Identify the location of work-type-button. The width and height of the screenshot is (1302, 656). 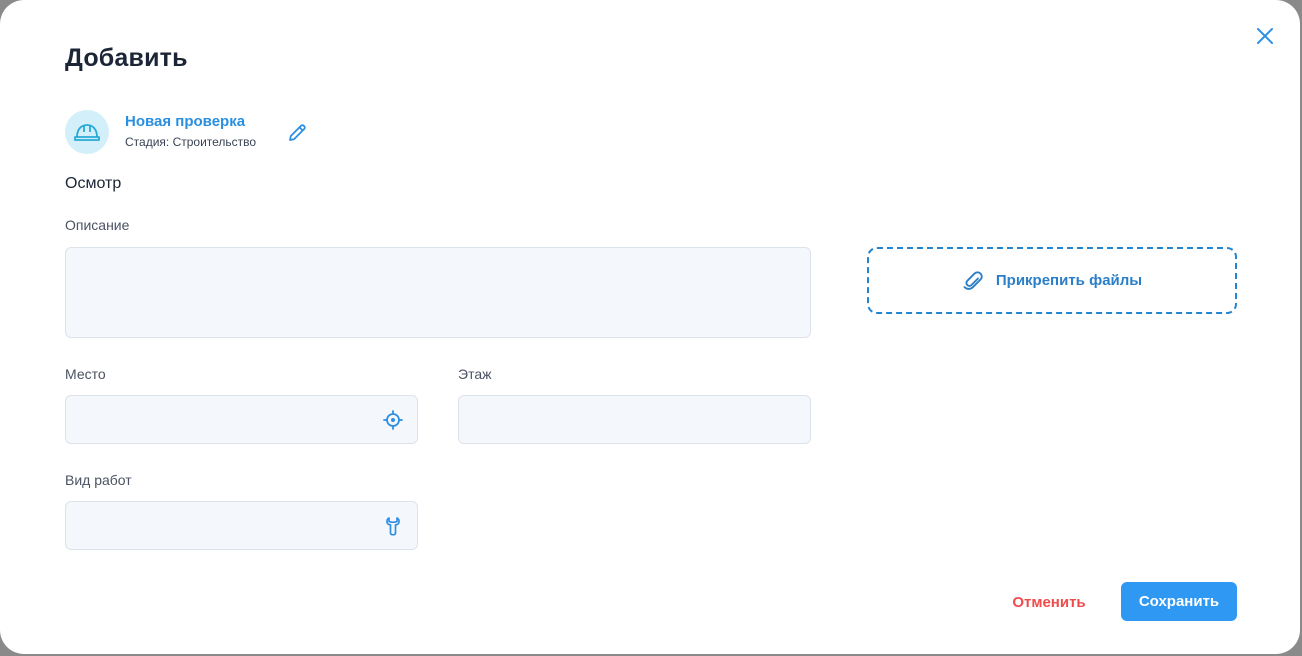
(393, 526).